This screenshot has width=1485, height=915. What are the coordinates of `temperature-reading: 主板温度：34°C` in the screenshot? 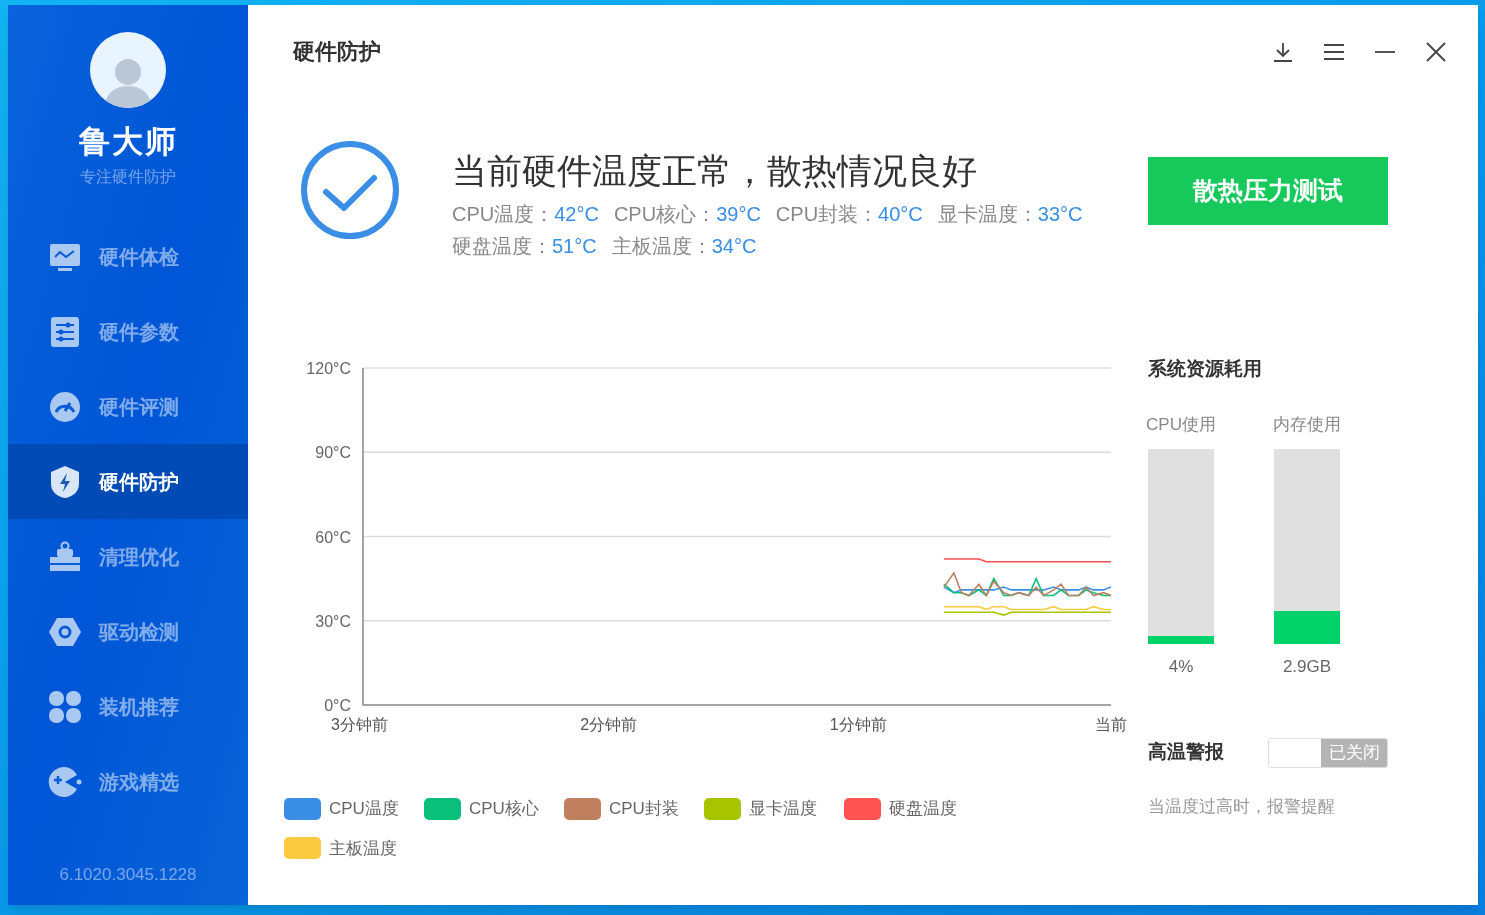 It's located at (684, 246).